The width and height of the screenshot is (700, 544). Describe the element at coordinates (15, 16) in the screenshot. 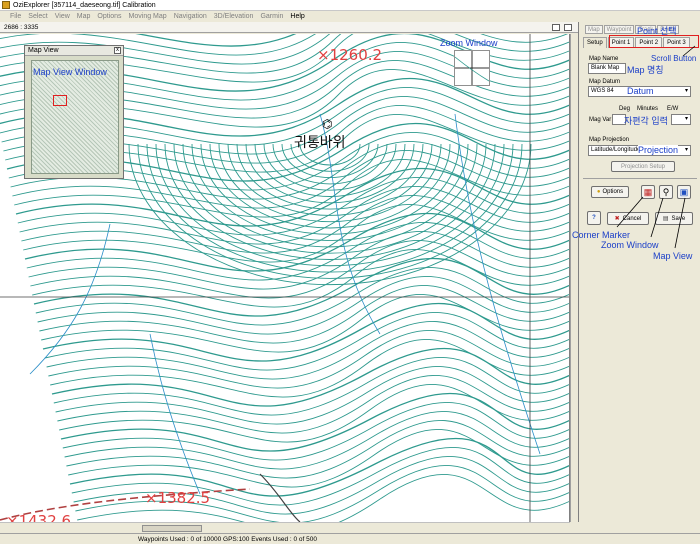

I see `menu-file: File` at that location.